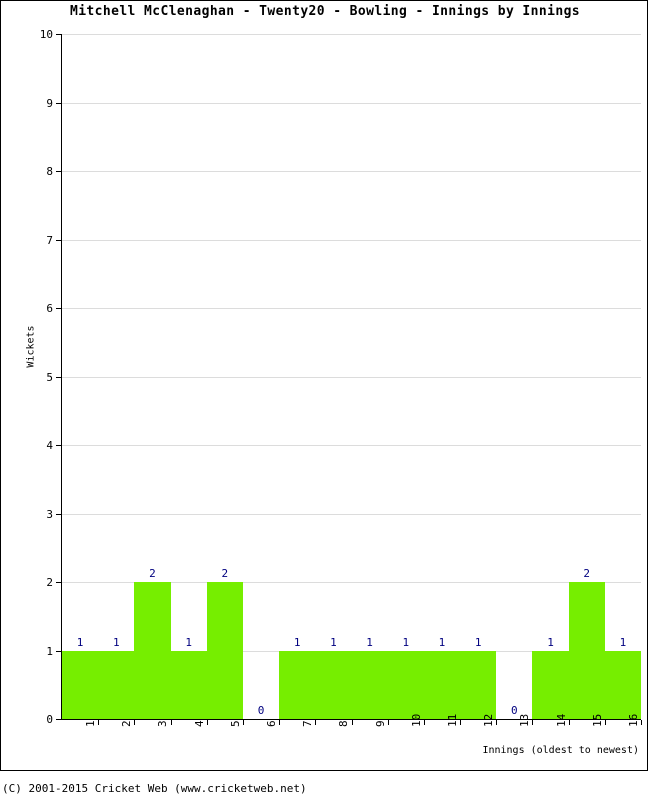 Image resolution: width=650 pixels, height=800 pixels. What do you see at coordinates (525, 720) in the screenshot?
I see `x-axis-tick-label: 13` at bounding box center [525, 720].